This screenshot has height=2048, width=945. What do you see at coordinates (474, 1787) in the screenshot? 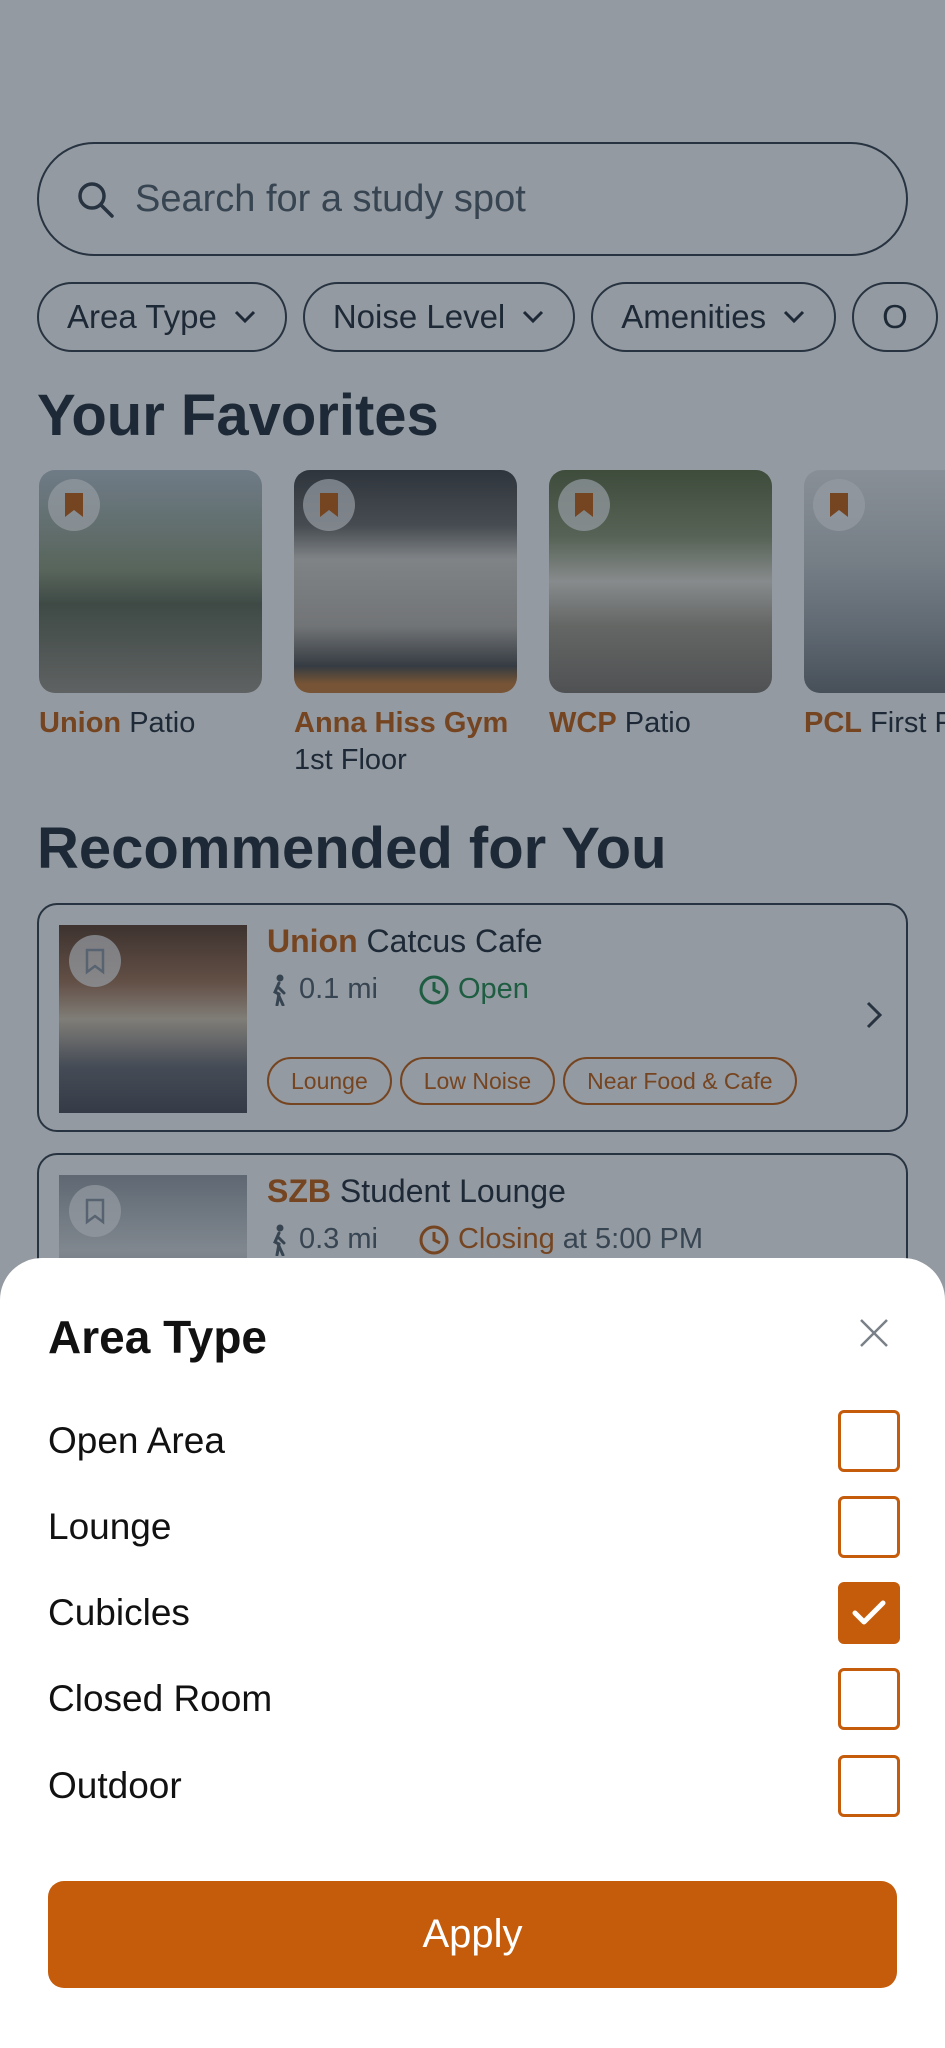
I see `option-outdoor: Outdoor` at bounding box center [474, 1787].